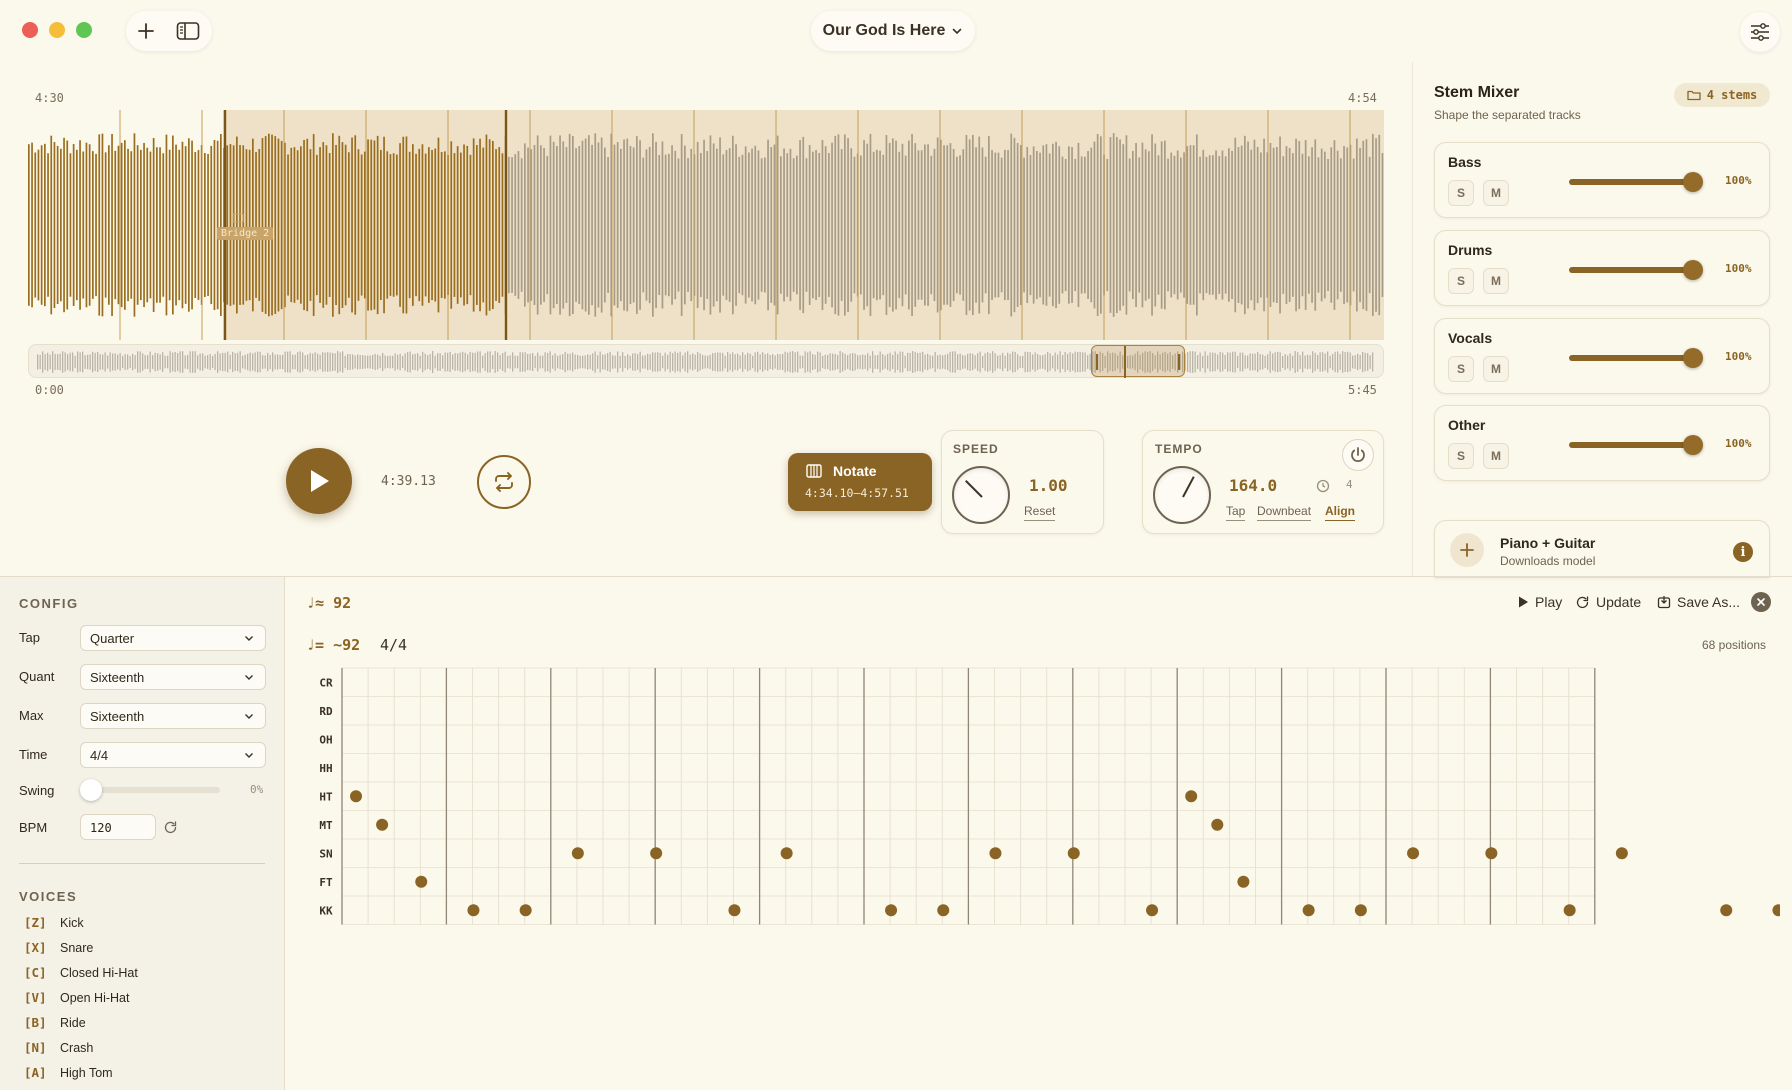 Image resolution: width=1792 pixels, height=1090 pixels. Describe the element at coordinates (35, 997) in the screenshot. I see `voice-key: [V]` at that location.